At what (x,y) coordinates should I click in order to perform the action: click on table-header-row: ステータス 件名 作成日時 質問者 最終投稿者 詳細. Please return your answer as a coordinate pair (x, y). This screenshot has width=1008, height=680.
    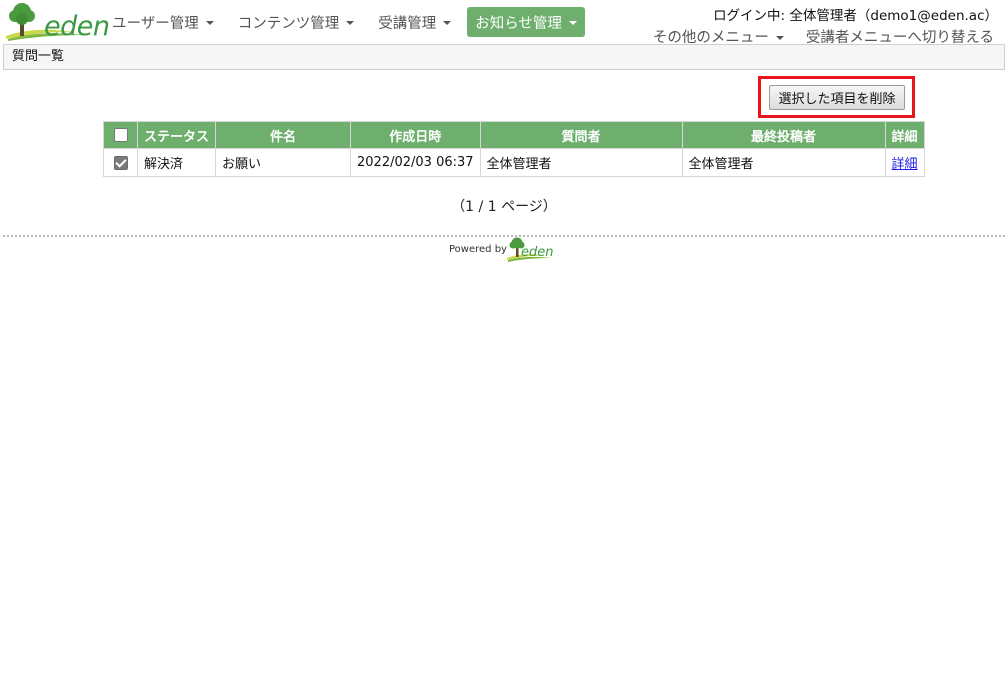
    Looking at the image, I should click on (514, 135).